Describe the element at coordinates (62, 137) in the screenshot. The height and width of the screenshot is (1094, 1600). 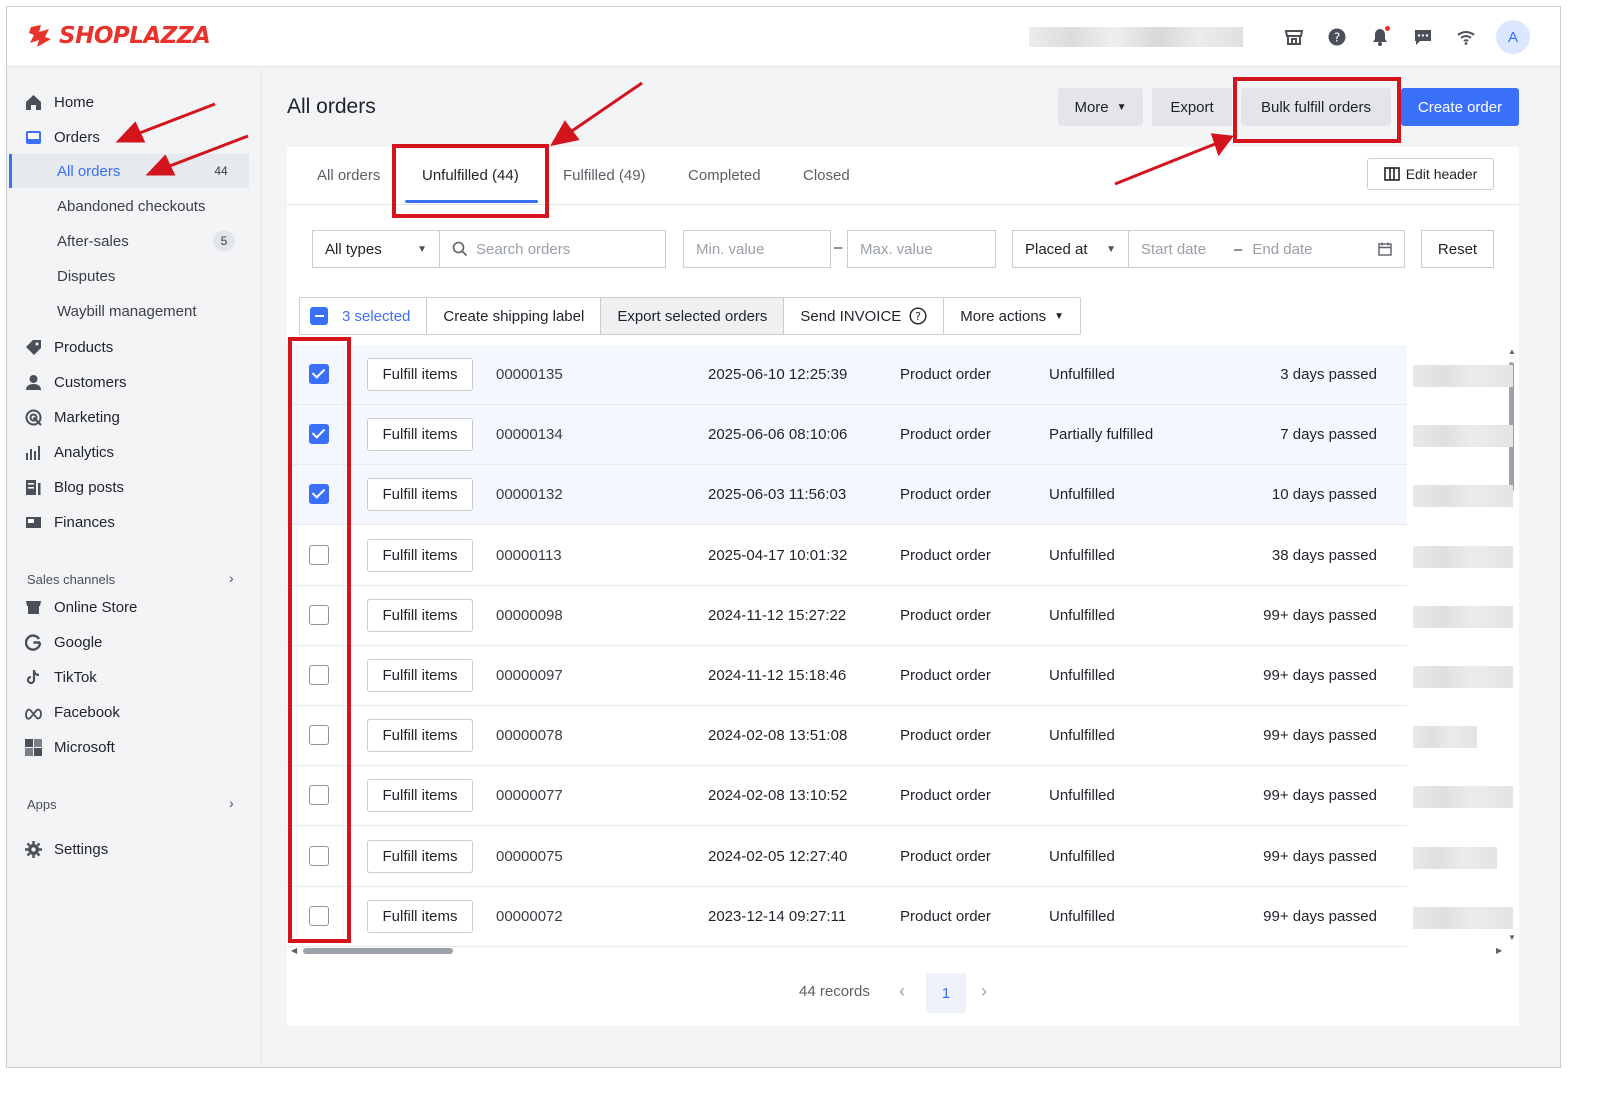
I see `sidebar-item-orders: Orders` at that location.